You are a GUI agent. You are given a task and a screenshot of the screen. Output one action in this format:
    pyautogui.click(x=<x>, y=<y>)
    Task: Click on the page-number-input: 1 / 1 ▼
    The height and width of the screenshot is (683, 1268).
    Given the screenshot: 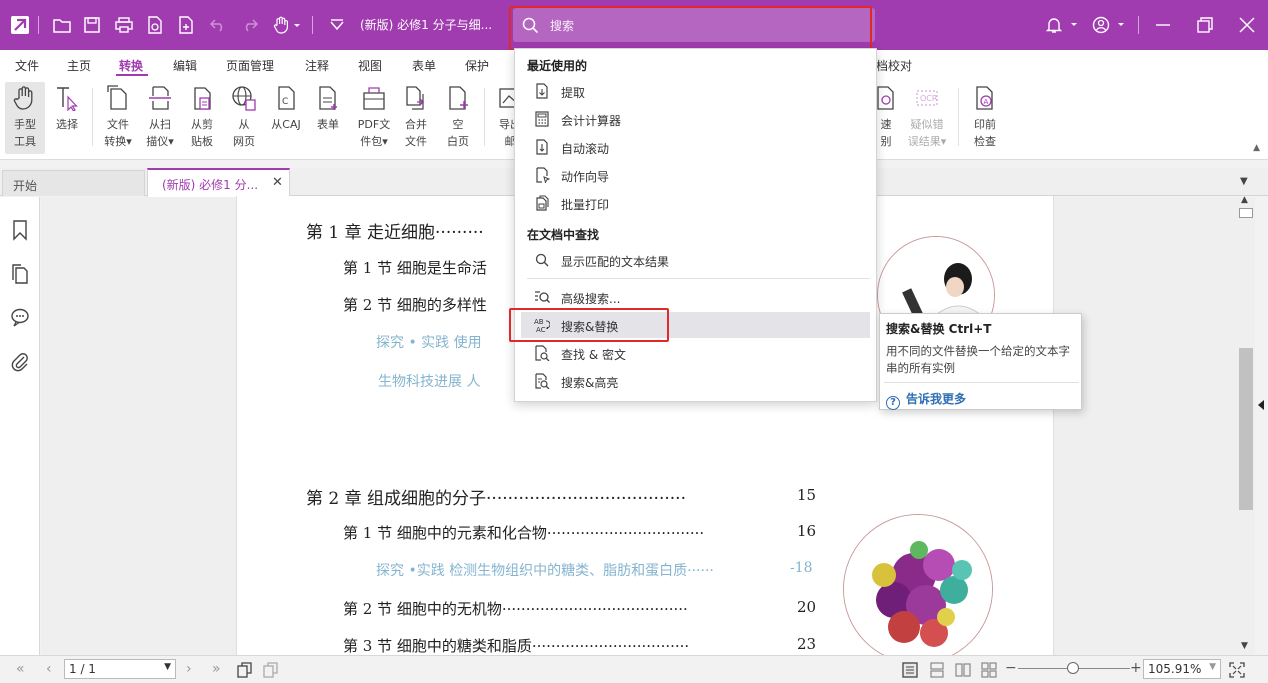 What is the action you would take?
    pyautogui.click(x=120, y=669)
    